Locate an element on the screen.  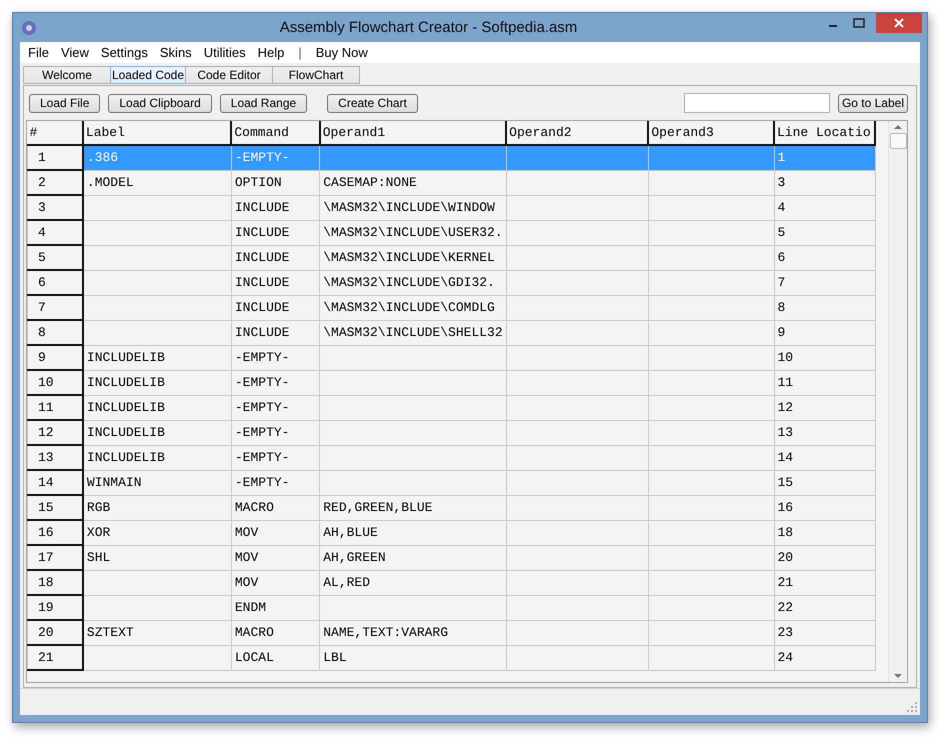
table-cell: 24 is located at coordinates (824, 657).